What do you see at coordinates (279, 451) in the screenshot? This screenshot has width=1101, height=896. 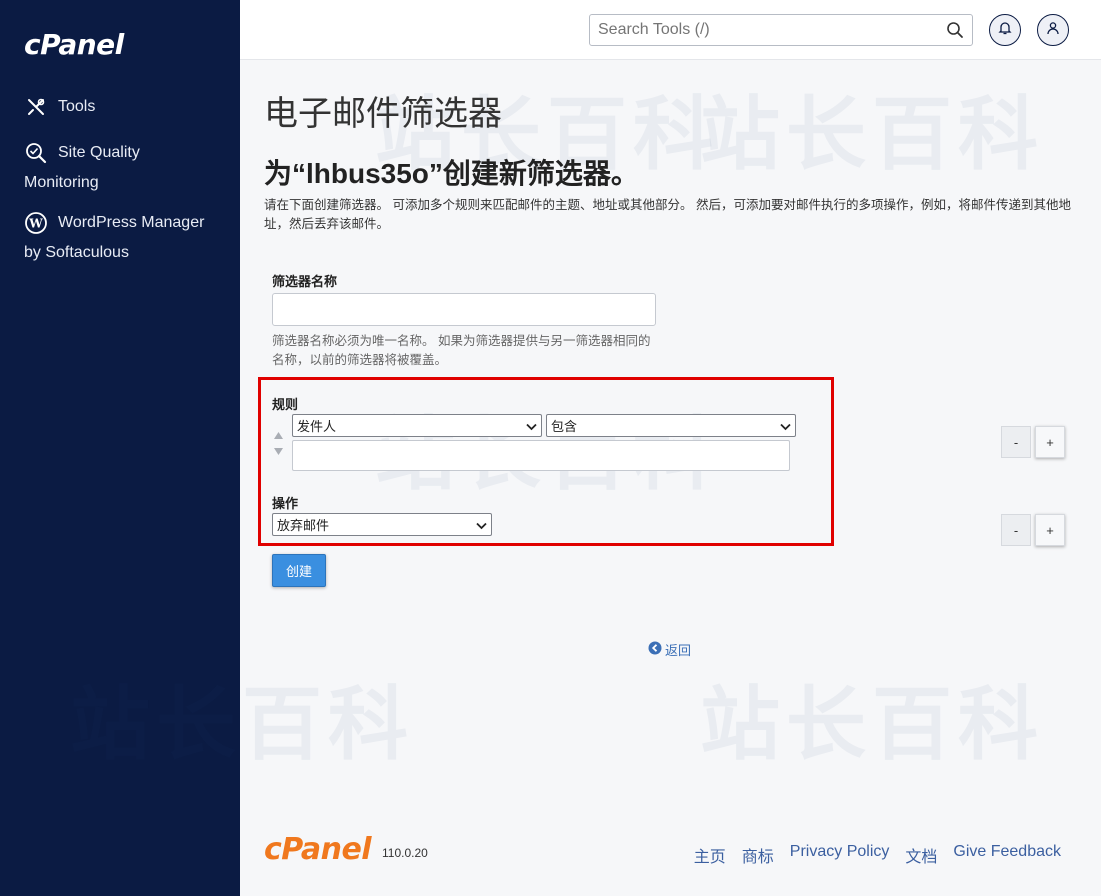 I see `move-down-icon` at bounding box center [279, 451].